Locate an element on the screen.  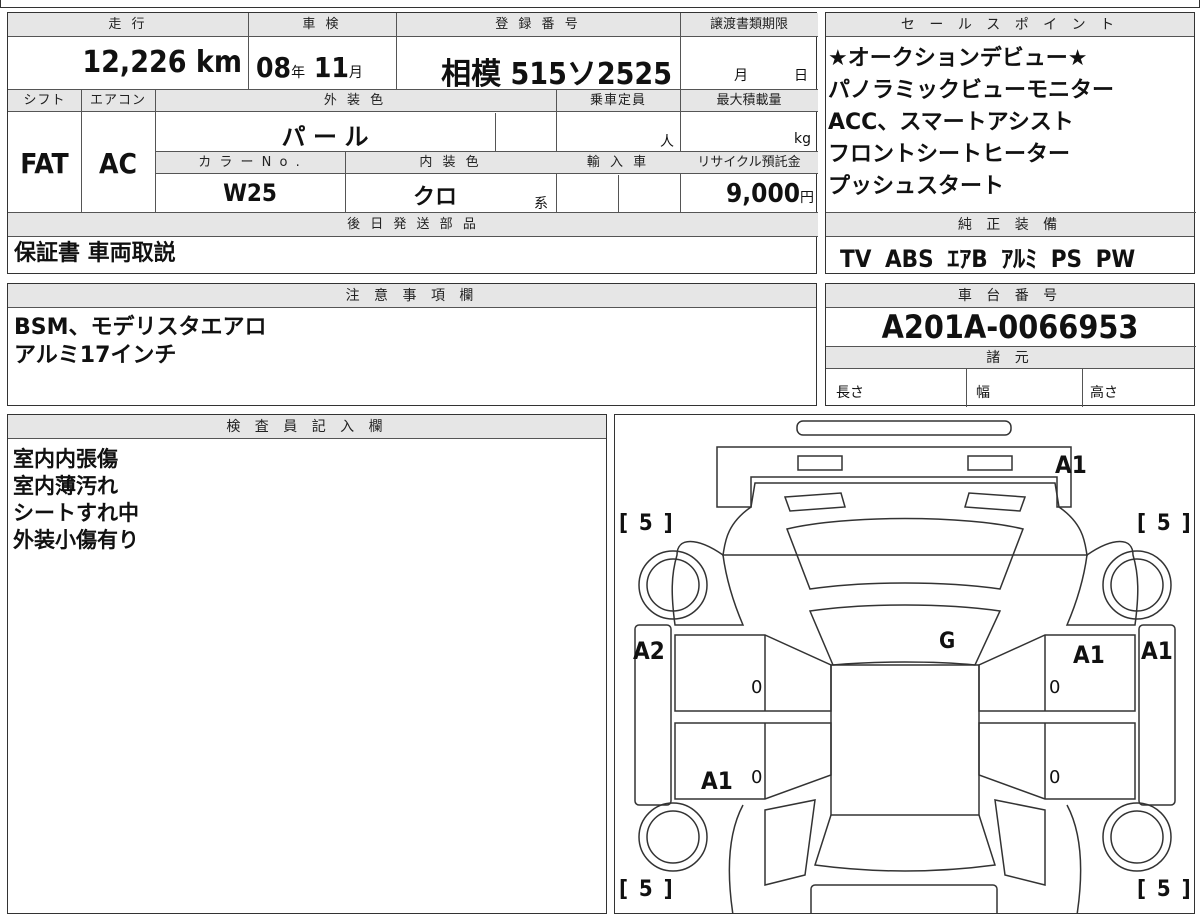
damage-right-front-door: A1 is located at coordinates (1089, 655).